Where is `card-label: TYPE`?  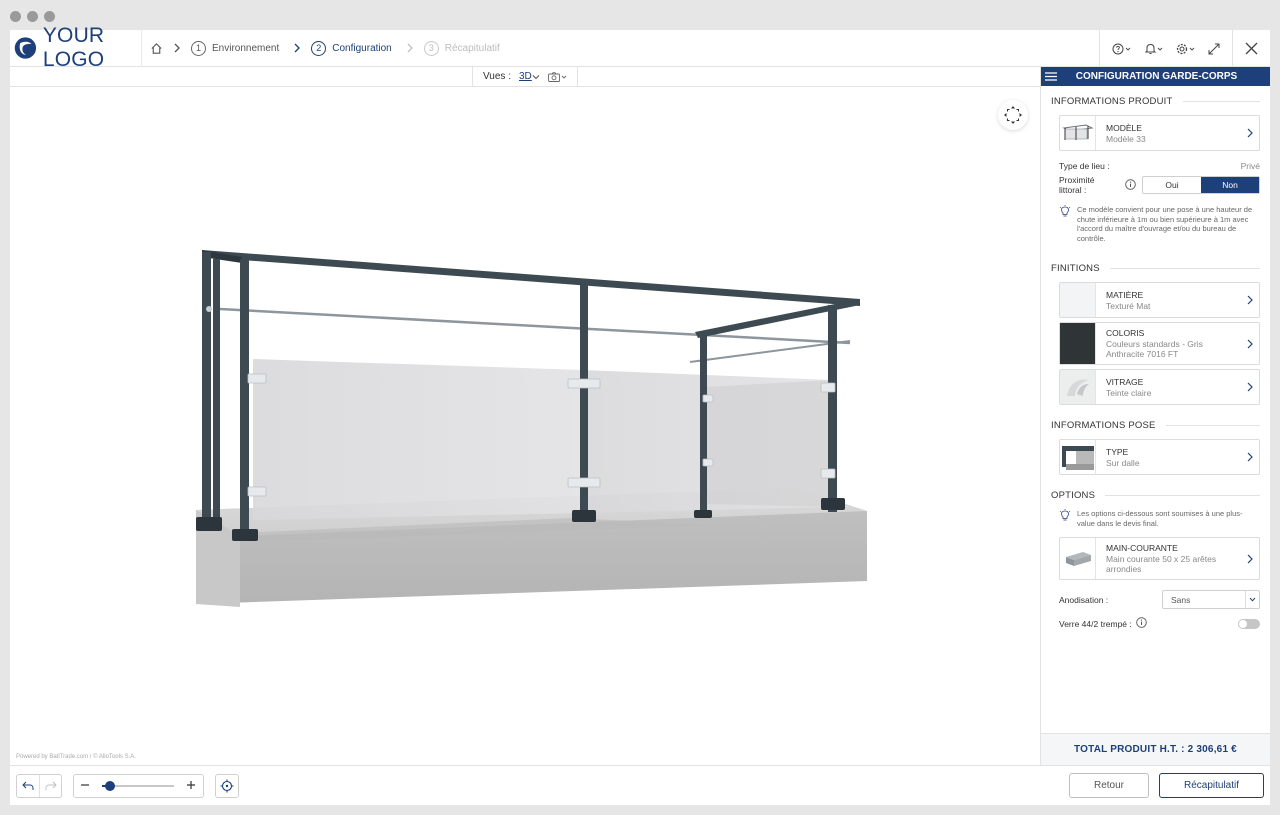
card-label: TYPE is located at coordinates (1117, 451).